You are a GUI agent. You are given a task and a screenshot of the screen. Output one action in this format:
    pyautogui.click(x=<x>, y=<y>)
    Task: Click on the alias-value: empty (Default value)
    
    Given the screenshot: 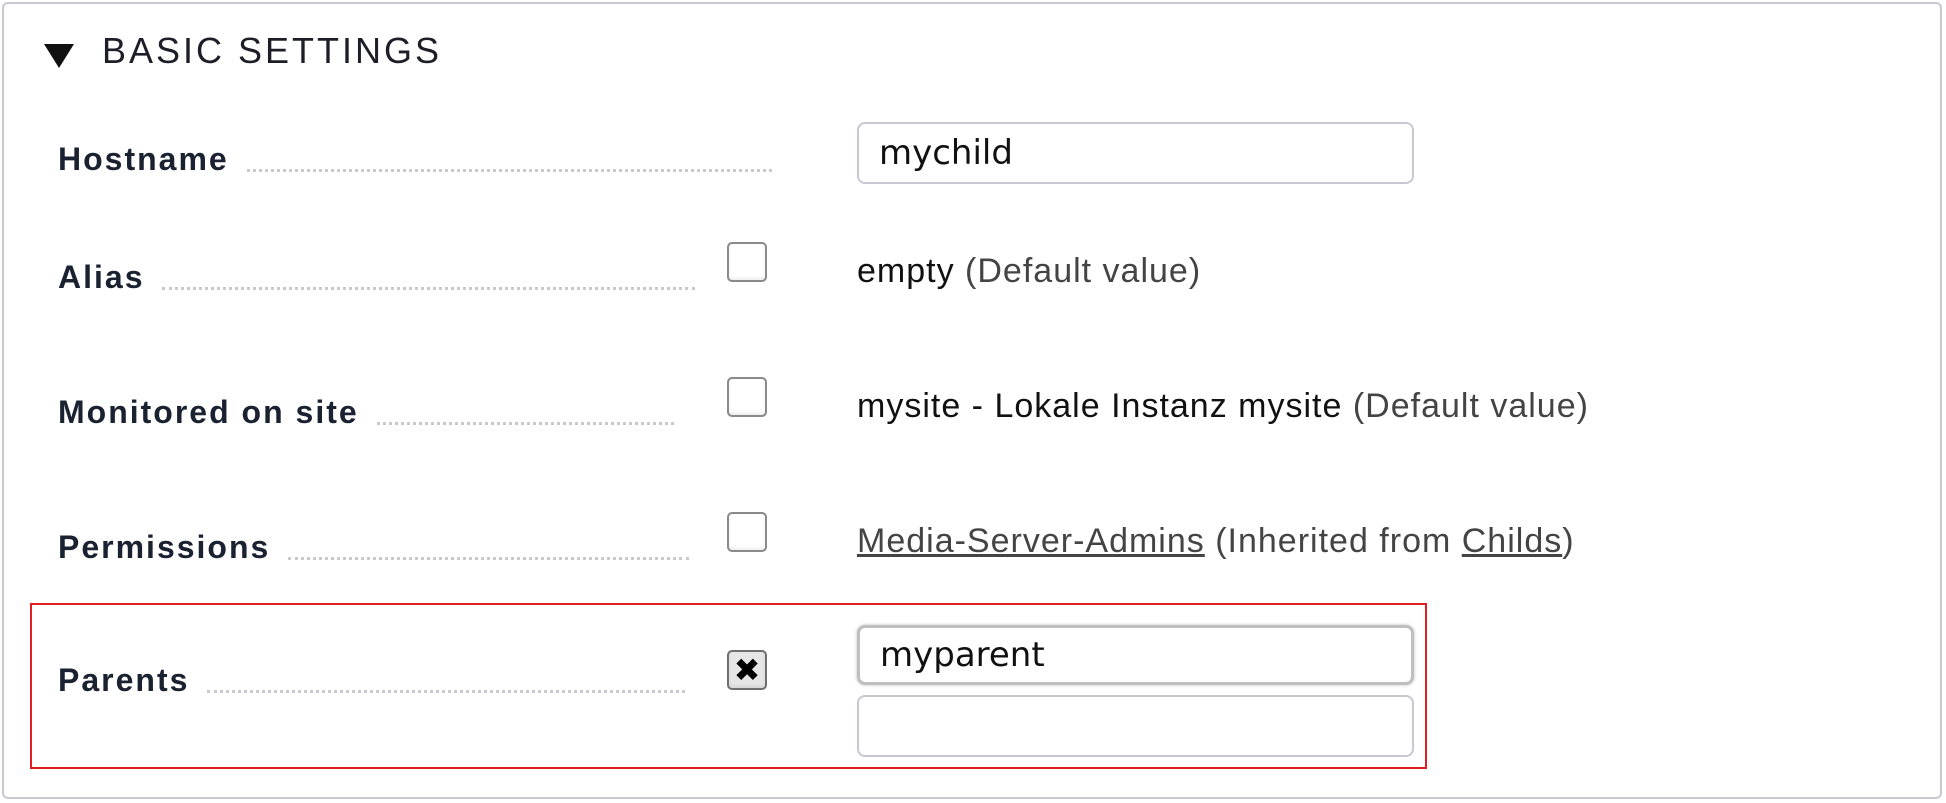 What is the action you would take?
    pyautogui.click(x=1029, y=271)
    